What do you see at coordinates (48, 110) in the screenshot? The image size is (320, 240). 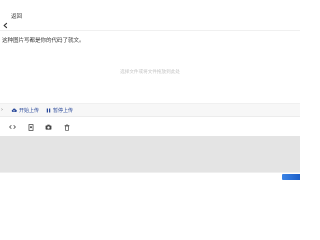 I see `pause-icon` at bounding box center [48, 110].